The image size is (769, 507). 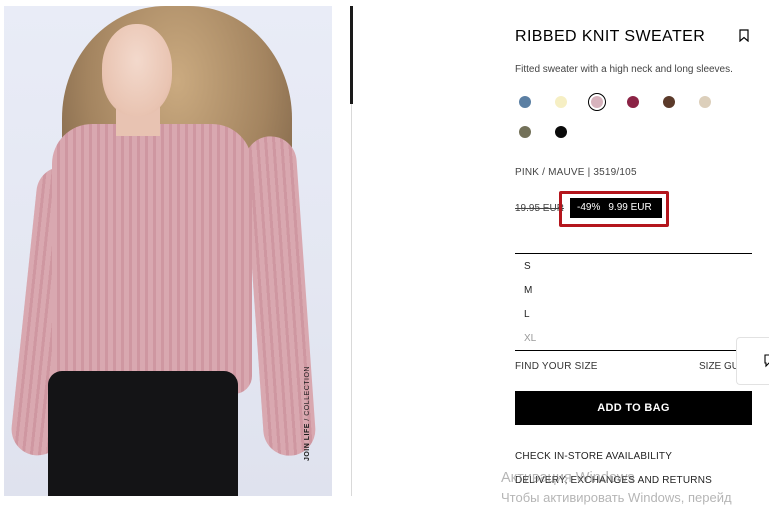 I want to click on sale-price-badge: -49% 9.99 EUR, so click(x=616, y=208).